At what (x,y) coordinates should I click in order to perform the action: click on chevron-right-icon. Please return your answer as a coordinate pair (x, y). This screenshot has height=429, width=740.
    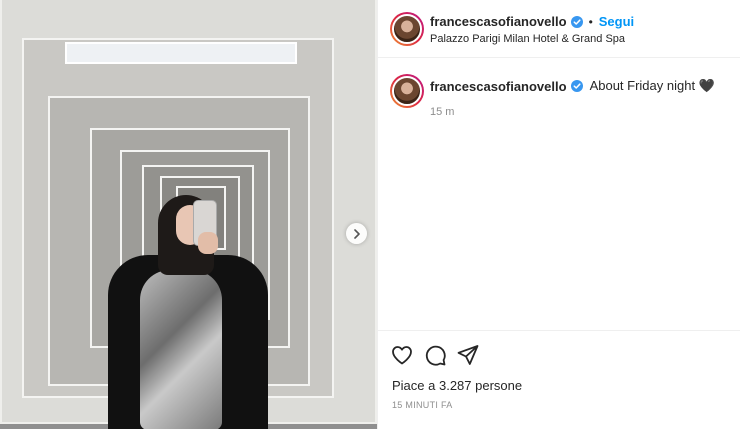
    Looking at the image, I should click on (356, 233).